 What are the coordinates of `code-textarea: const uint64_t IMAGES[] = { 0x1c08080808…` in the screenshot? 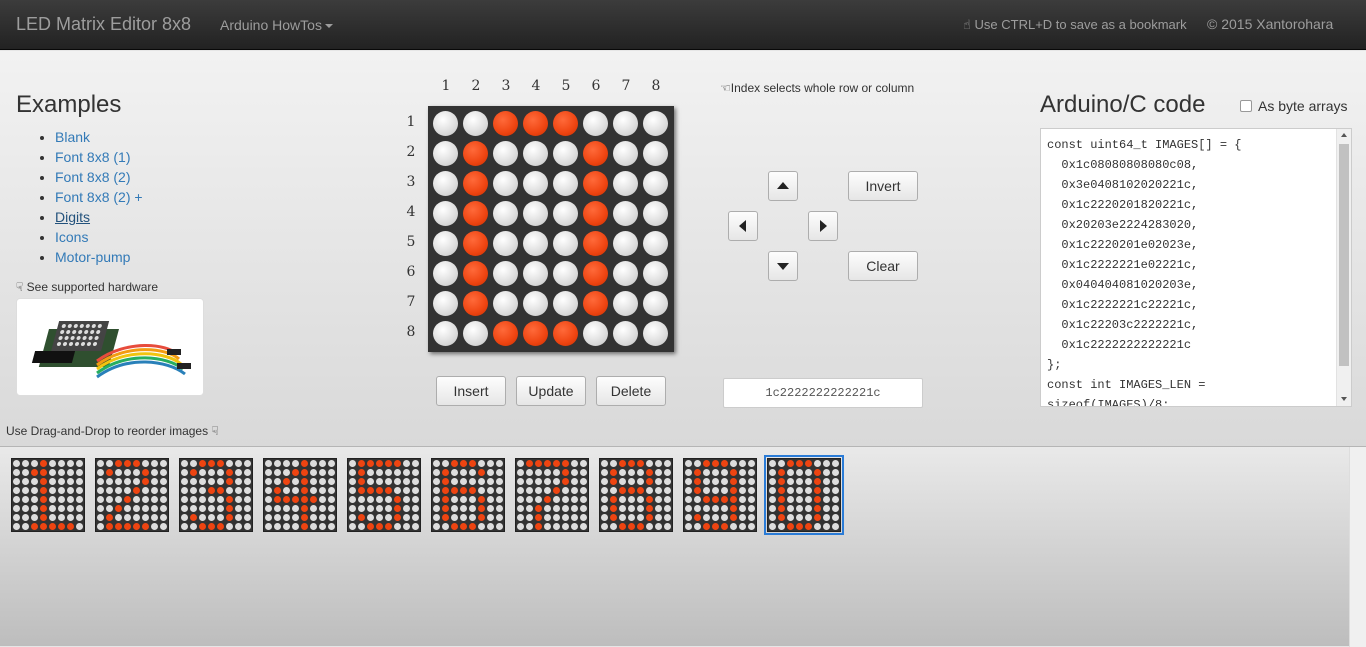 It's located at (1196, 267).